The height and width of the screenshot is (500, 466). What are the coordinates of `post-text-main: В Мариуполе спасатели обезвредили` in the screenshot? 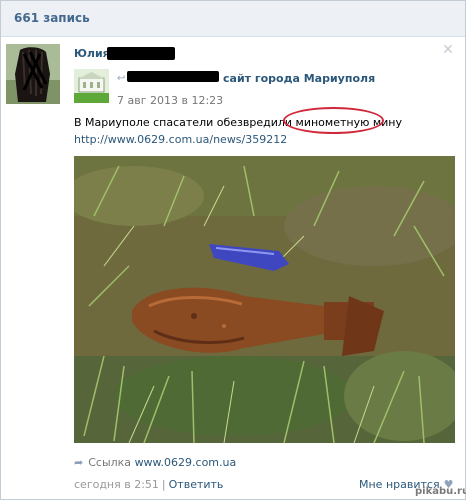 It's located at (185, 122).